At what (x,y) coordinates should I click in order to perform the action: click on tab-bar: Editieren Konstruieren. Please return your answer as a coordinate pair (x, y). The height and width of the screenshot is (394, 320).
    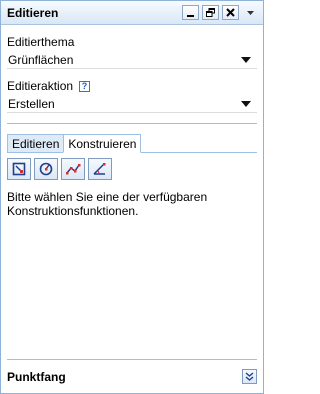
    Looking at the image, I should click on (132, 143).